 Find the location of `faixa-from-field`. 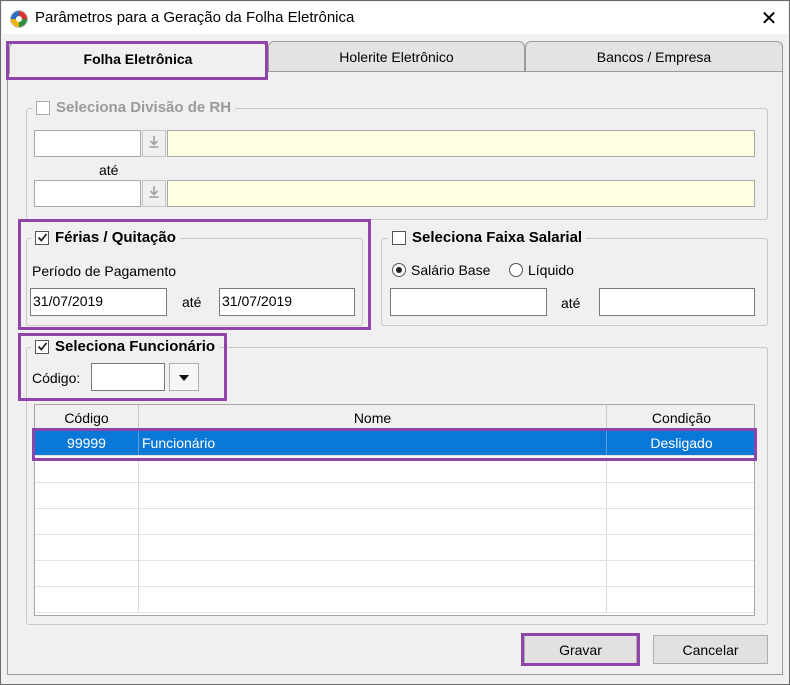

faixa-from-field is located at coordinates (468, 302).